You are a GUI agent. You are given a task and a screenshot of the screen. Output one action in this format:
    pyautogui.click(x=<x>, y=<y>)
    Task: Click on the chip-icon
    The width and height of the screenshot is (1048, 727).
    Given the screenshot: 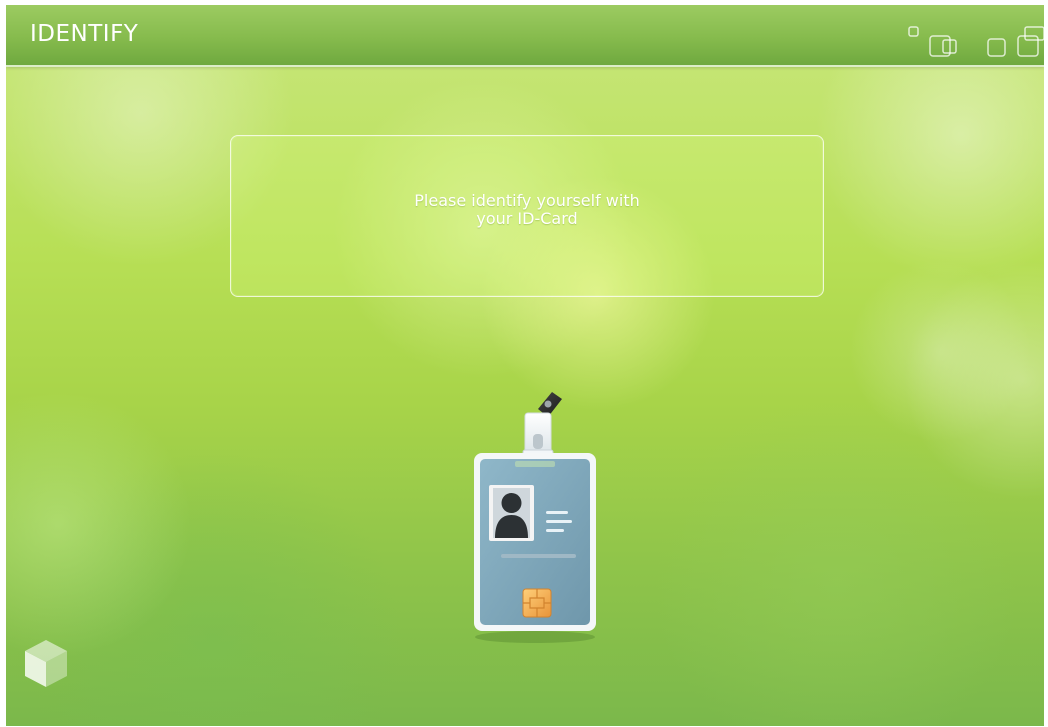 What is the action you would take?
    pyautogui.click(x=537, y=603)
    